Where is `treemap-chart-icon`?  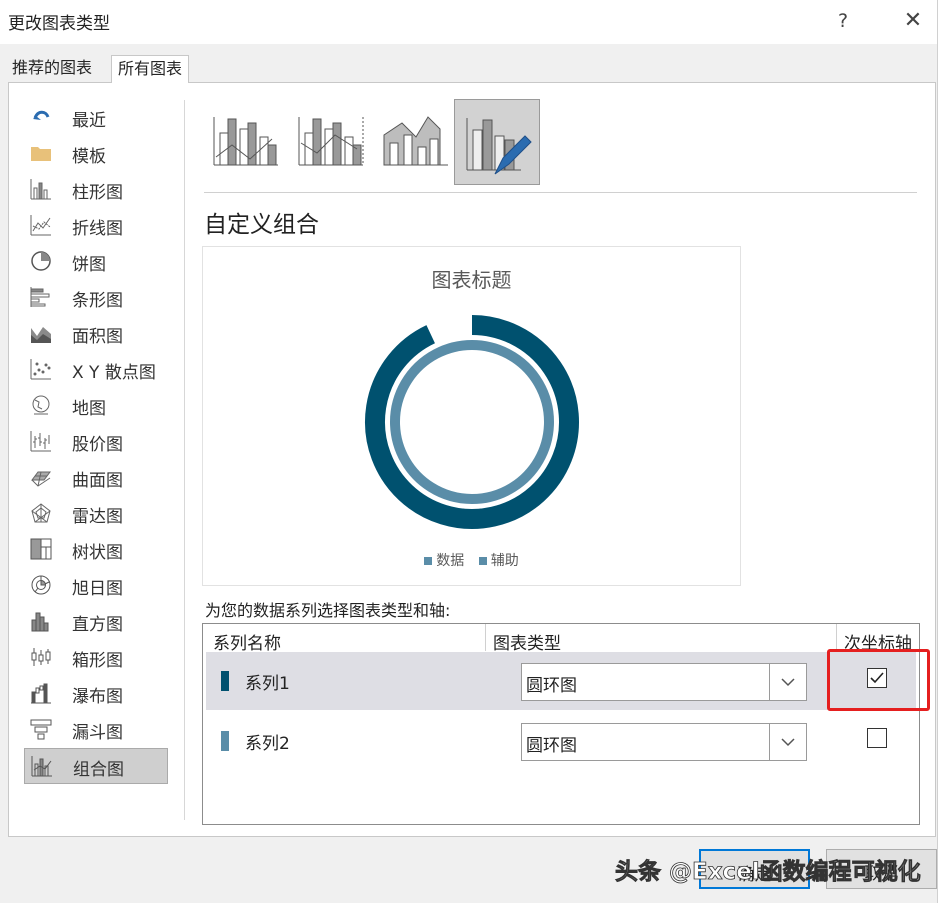
treemap-chart-icon is located at coordinates (41, 549).